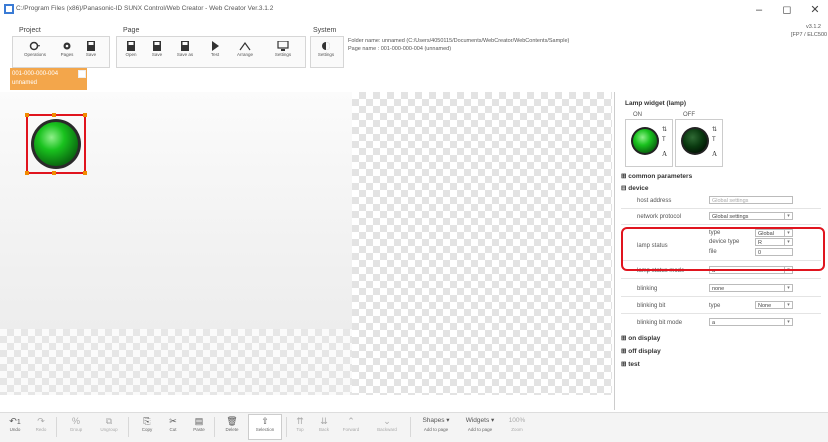 The height and width of the screenshot is (442, 828). I want to click on back-button: ⇊ Back, so click(324, 427).